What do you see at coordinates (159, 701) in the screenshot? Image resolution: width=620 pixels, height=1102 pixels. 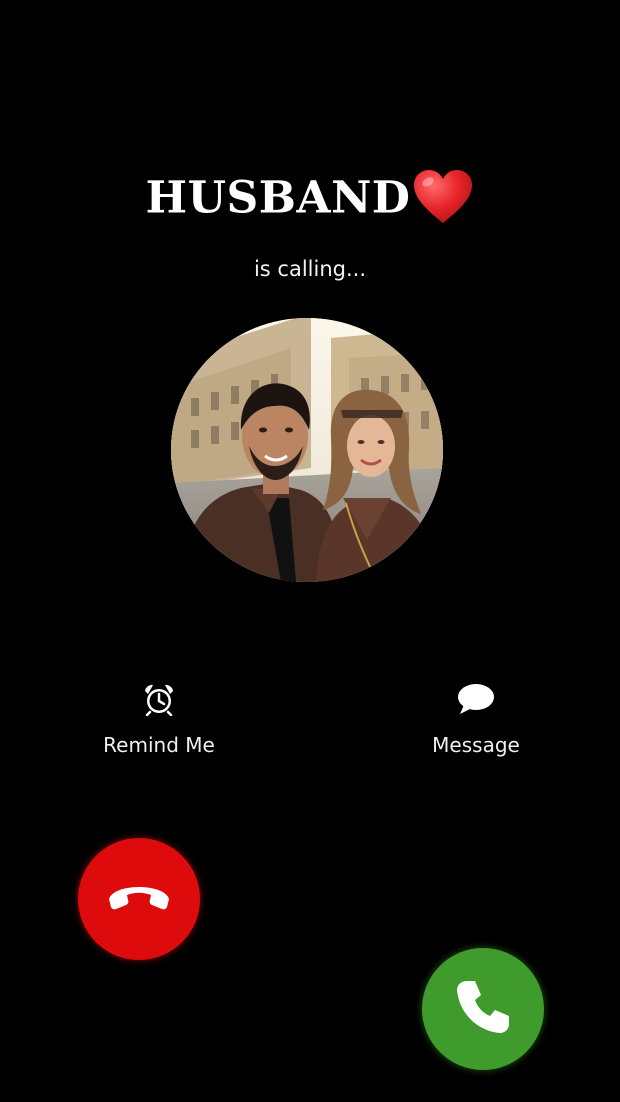 I see `alarm-clock-icon` at bounding box center [159, 701].